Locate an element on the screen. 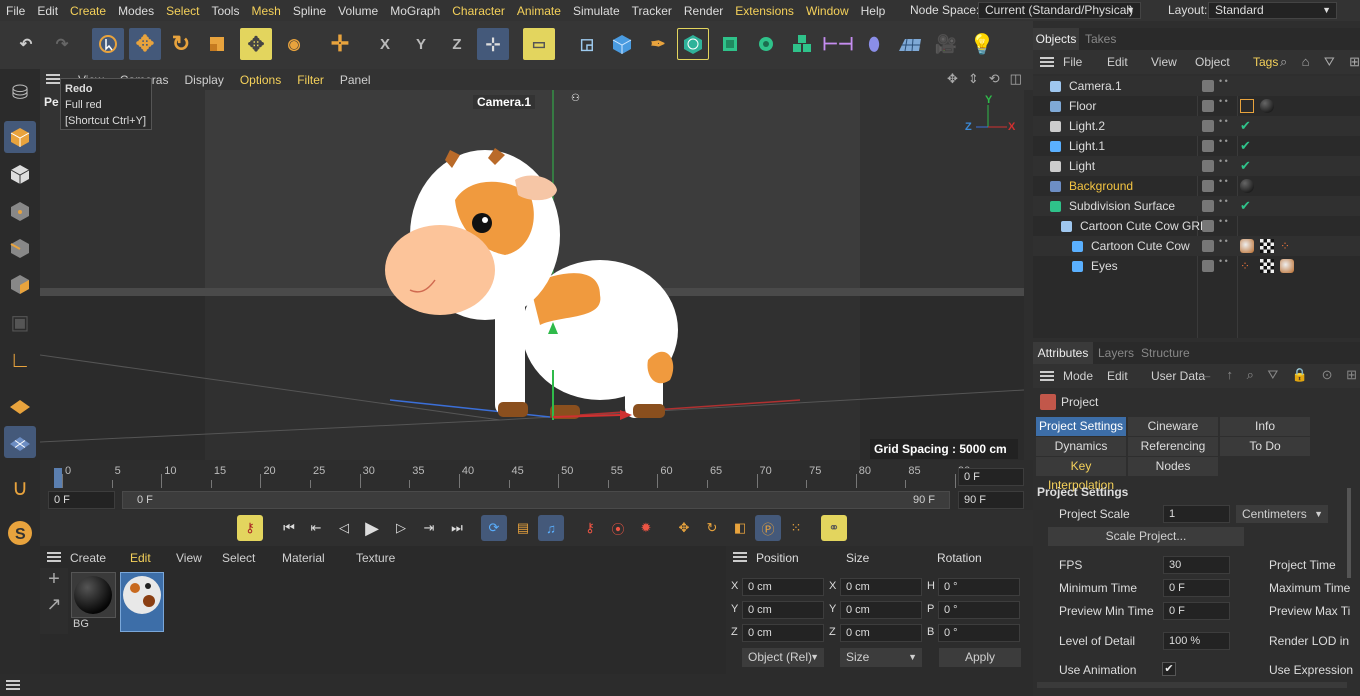 This screenshot has height=696, width=1360. hamburger-icon is located at coordinates (53, 79).